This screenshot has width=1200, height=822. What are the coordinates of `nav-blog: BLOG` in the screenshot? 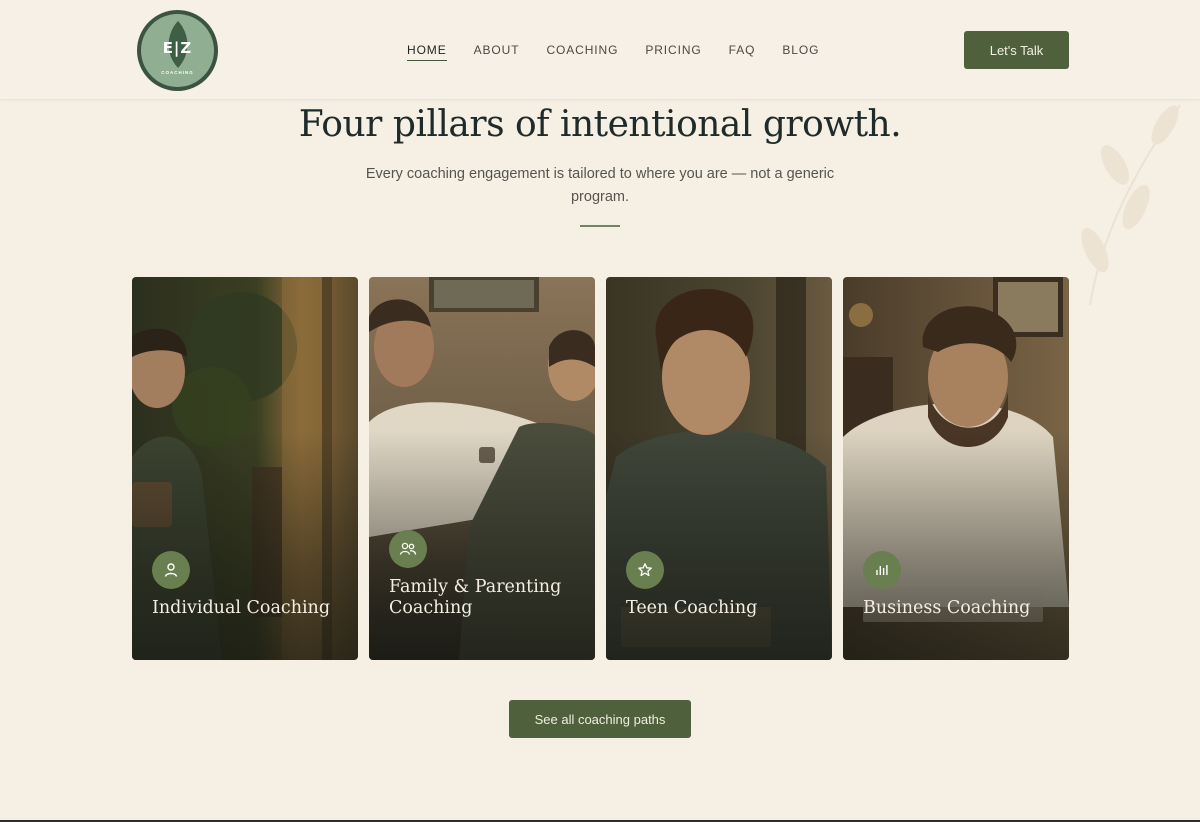 It's located at (800, 52).